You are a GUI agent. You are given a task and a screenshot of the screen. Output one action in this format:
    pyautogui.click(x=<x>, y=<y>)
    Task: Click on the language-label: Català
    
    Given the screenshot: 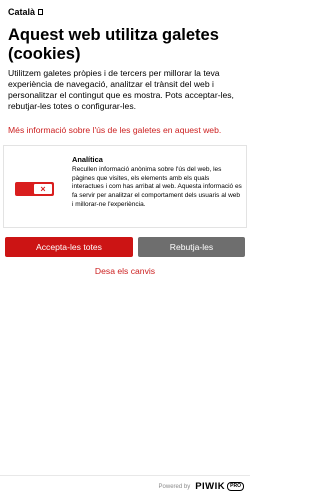 What is the action you would take?
    pyautogui.click(x=22, y=12)
    